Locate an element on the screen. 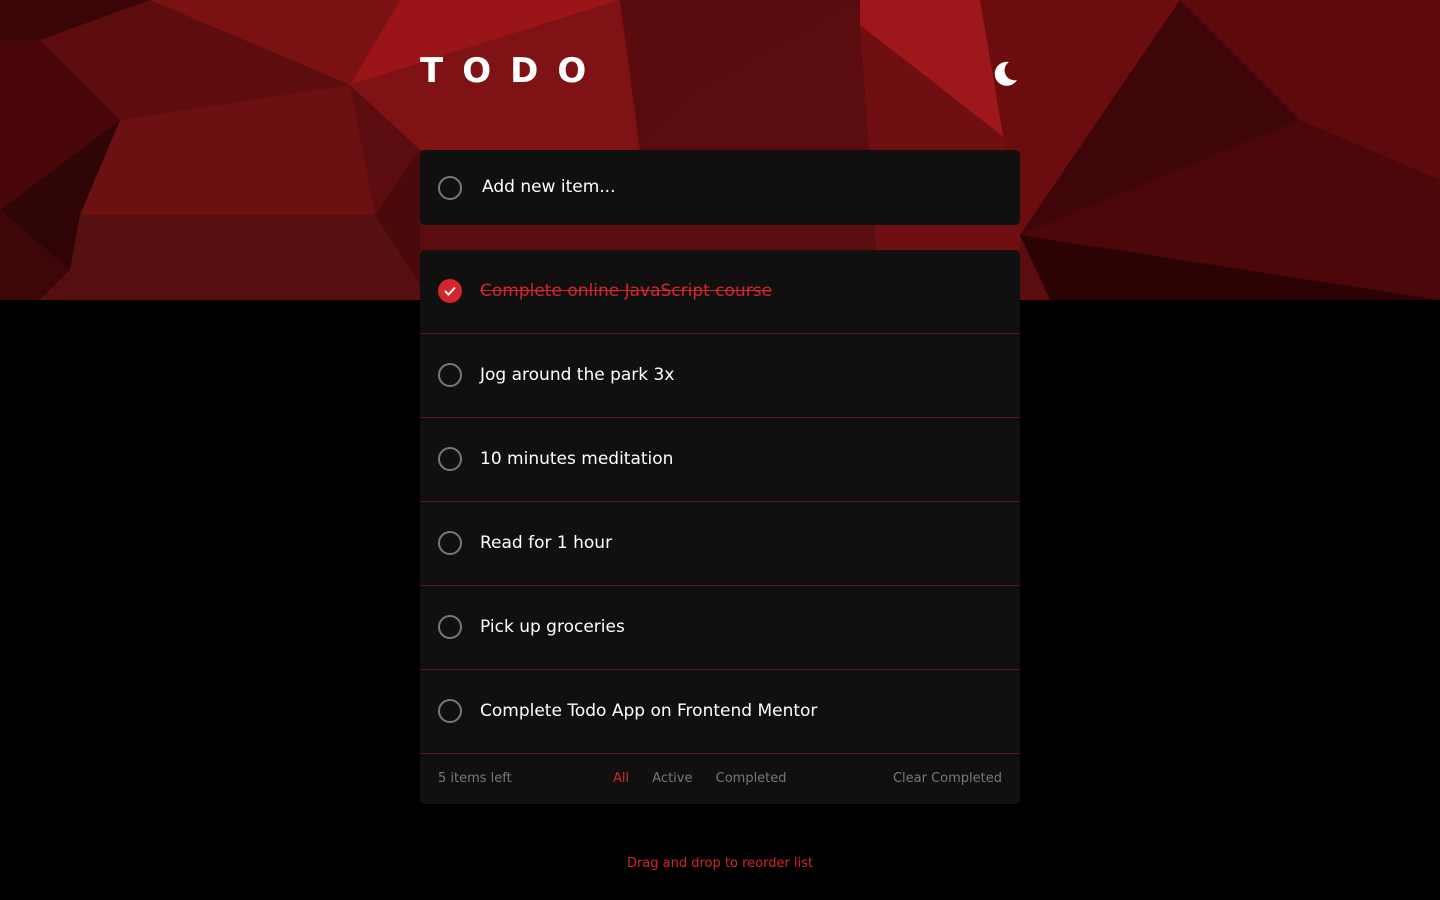 The width and height of the screenshot is (1440, 900). filter-group: All Active Completed is located at coordinates (709, 778).